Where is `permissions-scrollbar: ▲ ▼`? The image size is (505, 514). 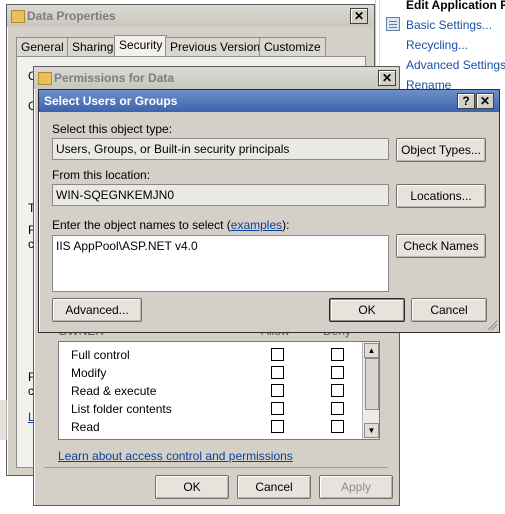 permissions-scrollbar: ▲ ▼ is located at coordinates (370, 390).